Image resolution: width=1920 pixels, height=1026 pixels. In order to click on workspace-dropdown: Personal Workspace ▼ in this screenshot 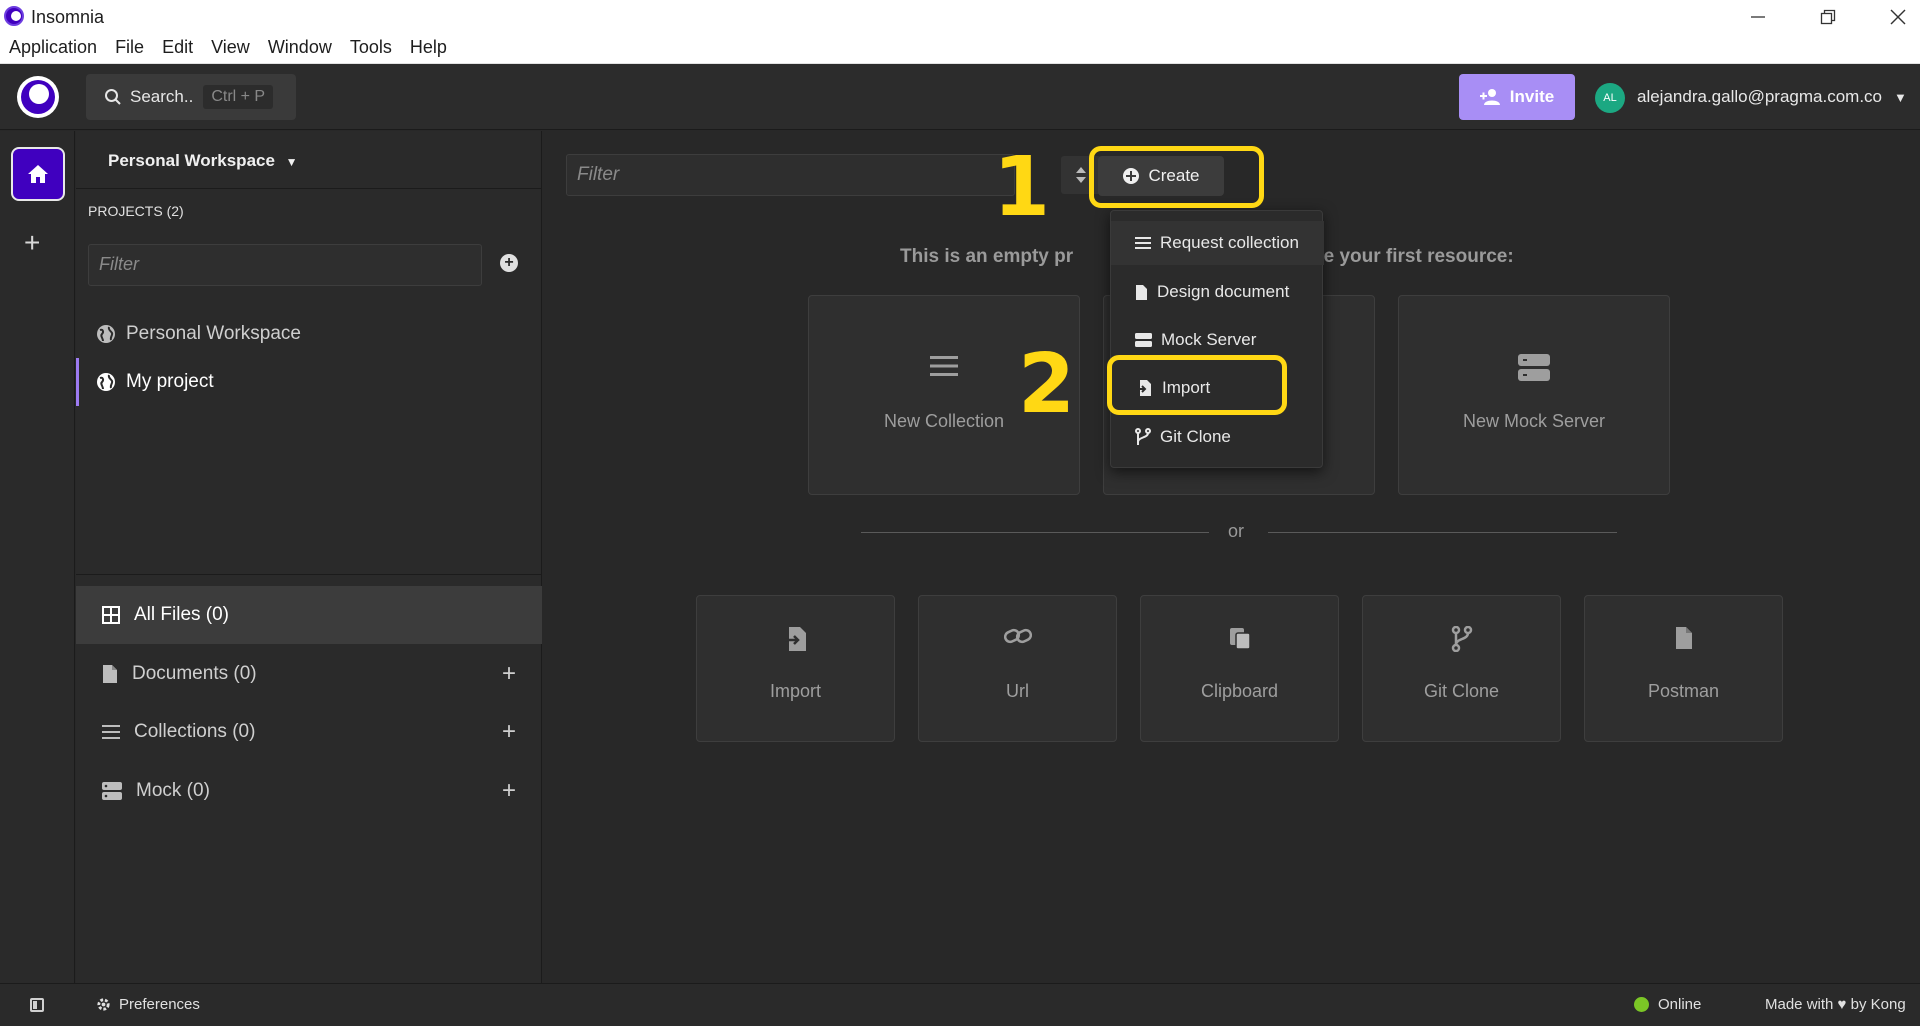, I will do `click(203, 161)`.